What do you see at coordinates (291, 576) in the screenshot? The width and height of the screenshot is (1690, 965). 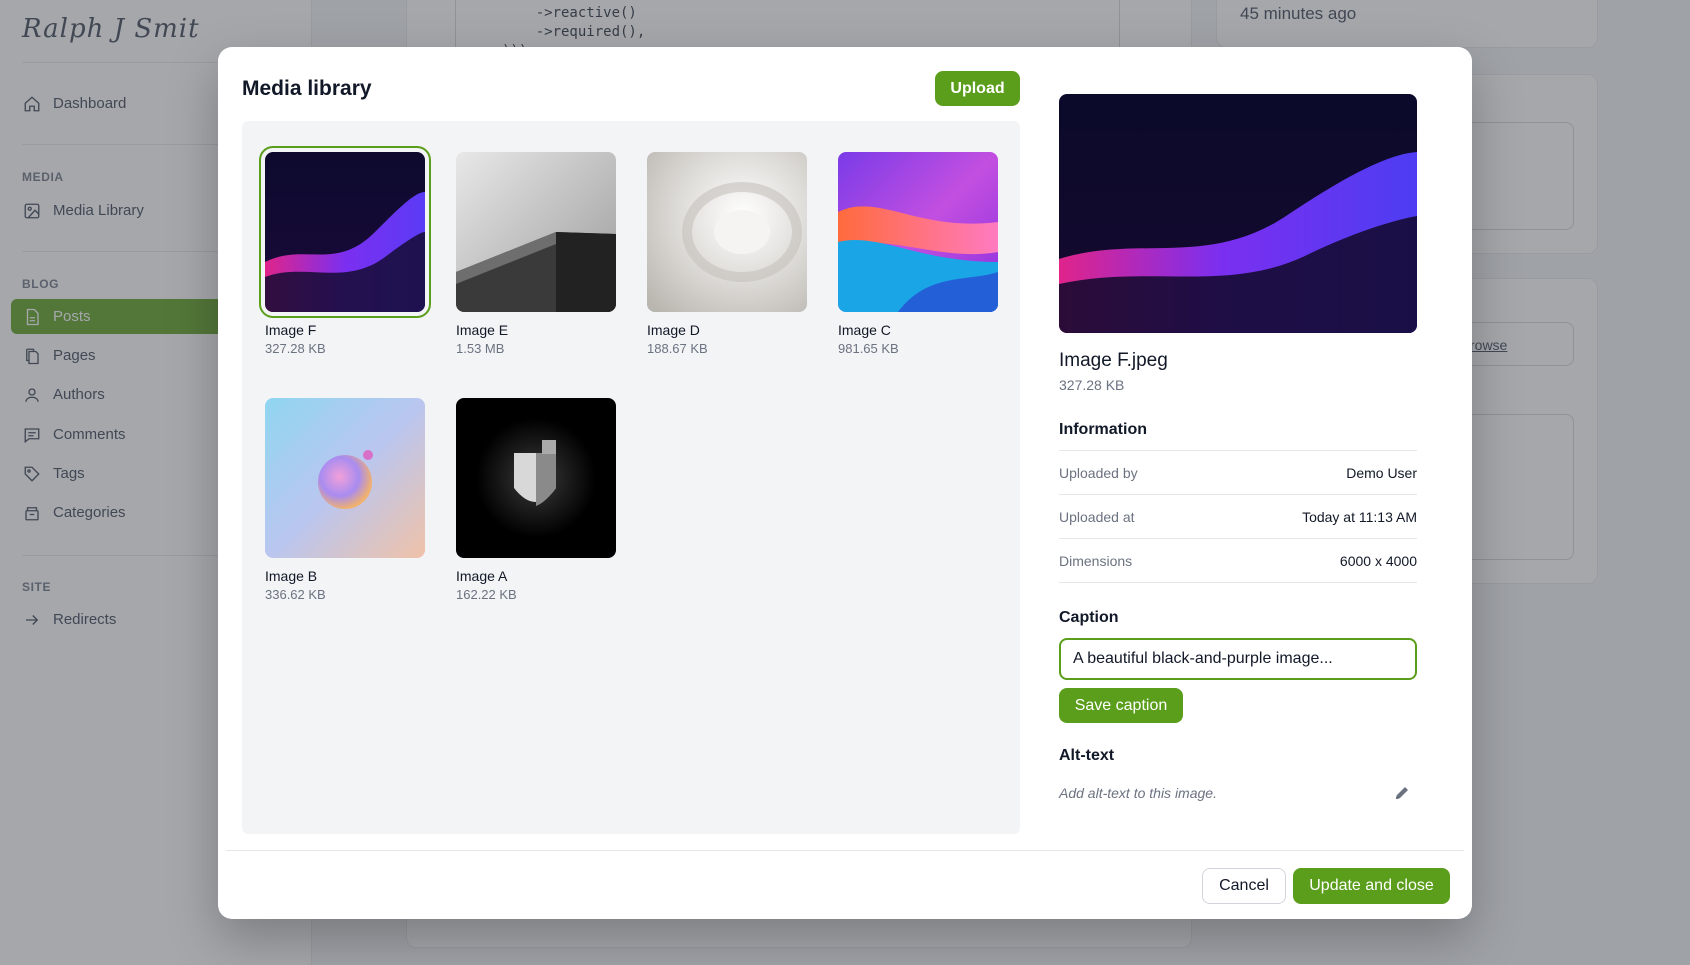 I see `media-item-name: Image B` at bounding box center [291, 576].